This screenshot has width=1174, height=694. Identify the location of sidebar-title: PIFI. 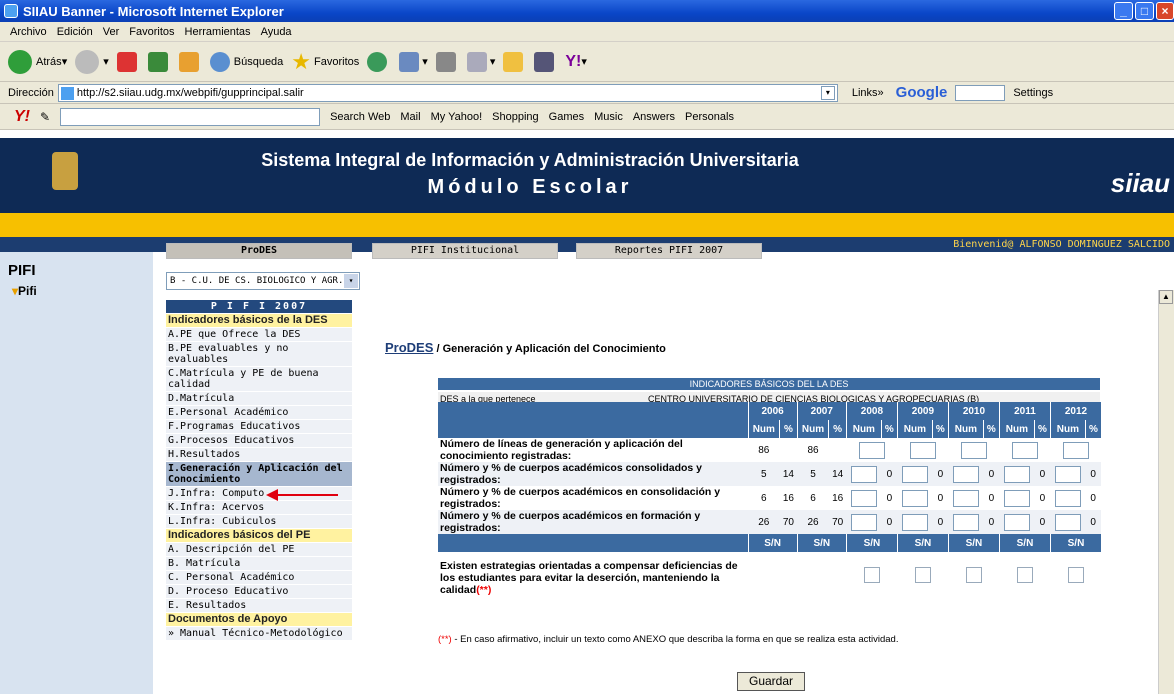
(22, 270).